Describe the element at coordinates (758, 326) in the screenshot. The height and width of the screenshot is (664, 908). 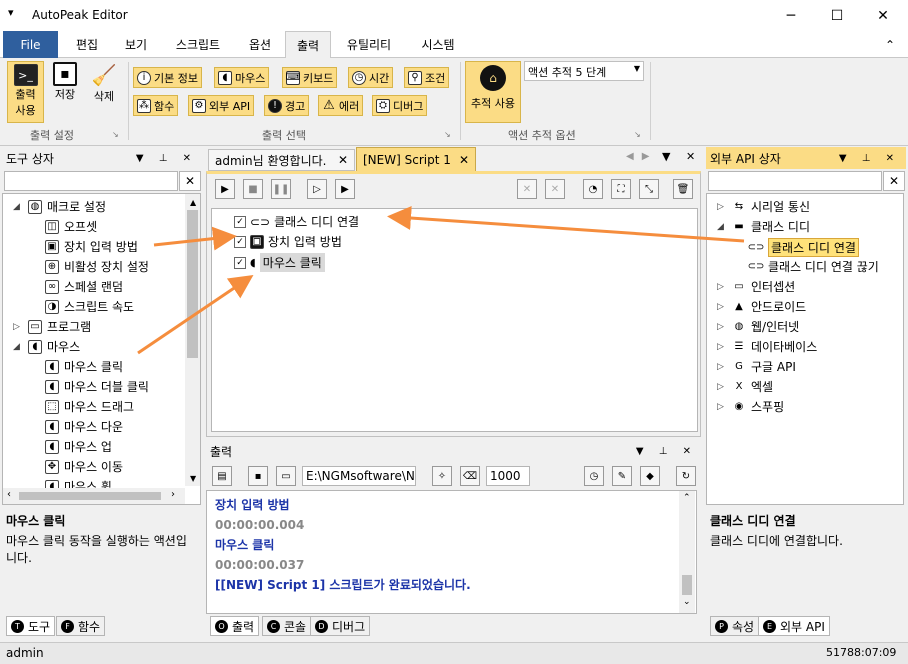
I see `api-tree-item: ▷ ◍ 웹/인터넷` at that location.